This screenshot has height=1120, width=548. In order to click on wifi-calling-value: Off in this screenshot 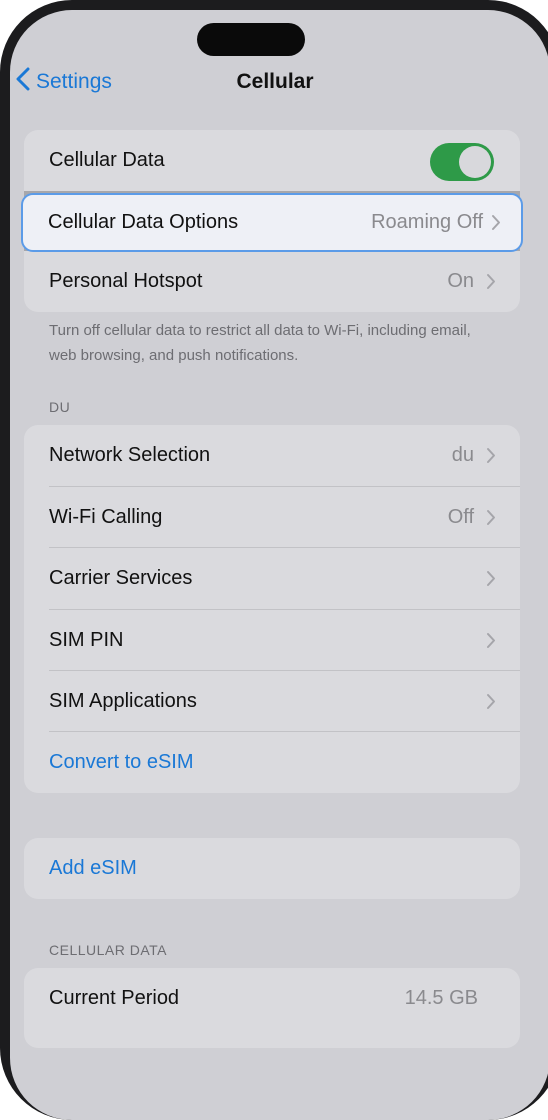, I will do `click(460, 517)`.